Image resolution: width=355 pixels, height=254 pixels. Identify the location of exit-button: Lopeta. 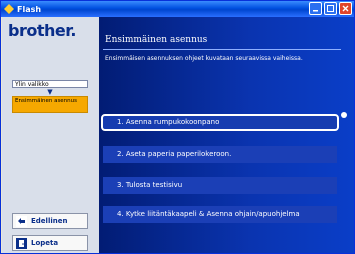
(50, 243).